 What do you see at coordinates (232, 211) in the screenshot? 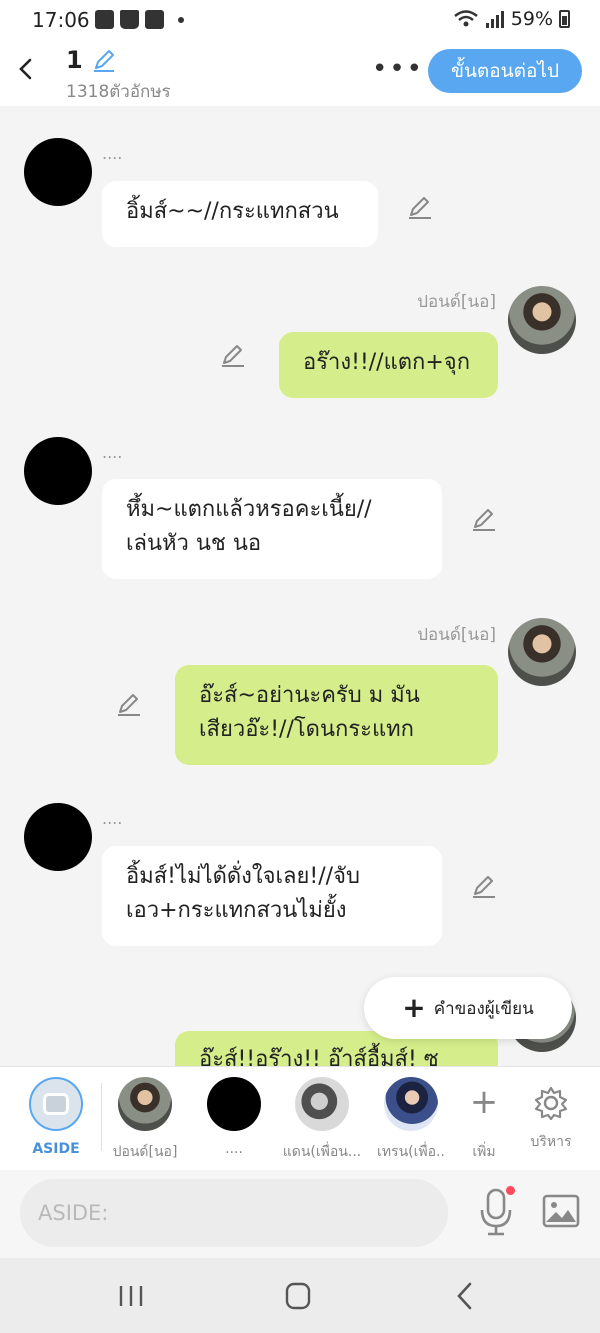
I see `message-text: อิ้มส์~~//กระแทกสวน` at bounding box center [232, 211].